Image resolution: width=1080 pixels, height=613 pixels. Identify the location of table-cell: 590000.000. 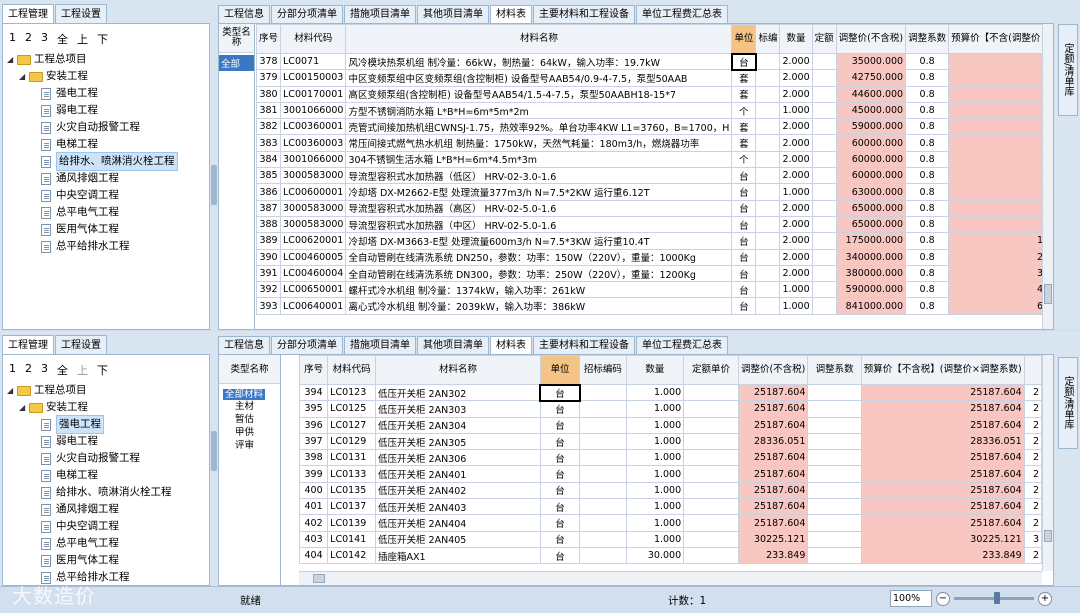
(871, 290).